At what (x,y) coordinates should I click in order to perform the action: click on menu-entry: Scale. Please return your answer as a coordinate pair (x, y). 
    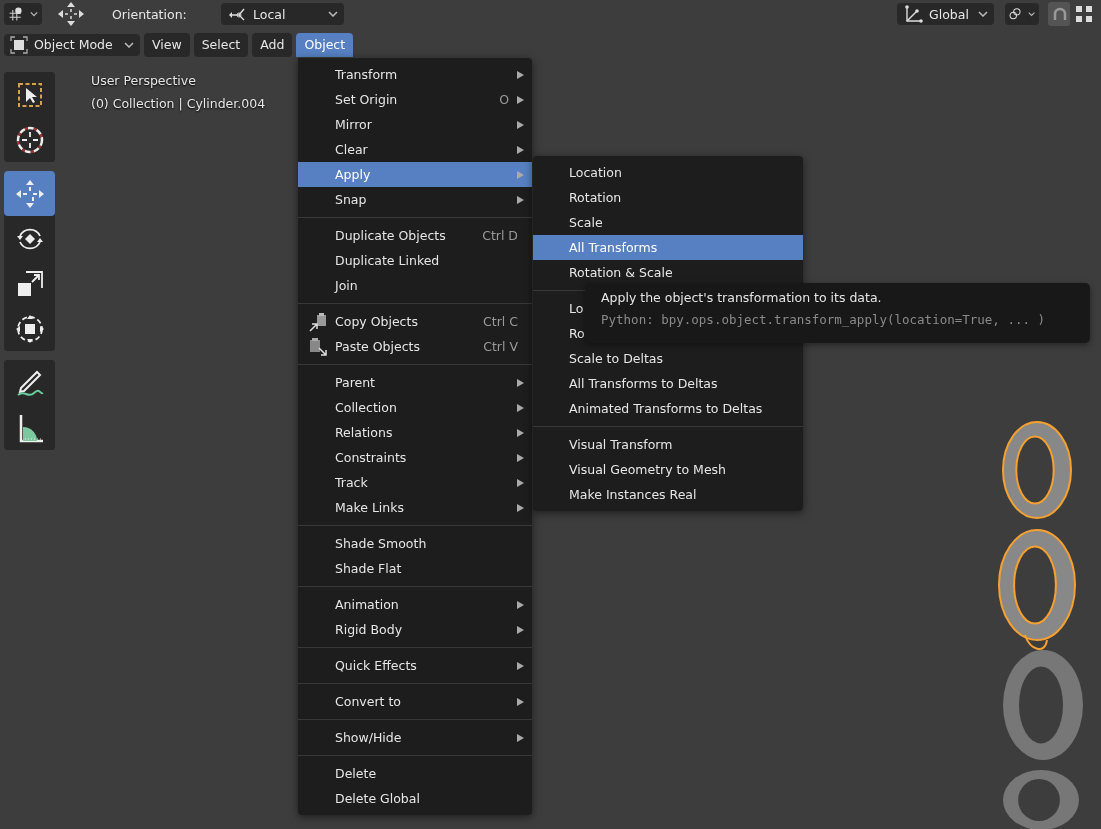
    Looking at the image, I should click on (668, 222).